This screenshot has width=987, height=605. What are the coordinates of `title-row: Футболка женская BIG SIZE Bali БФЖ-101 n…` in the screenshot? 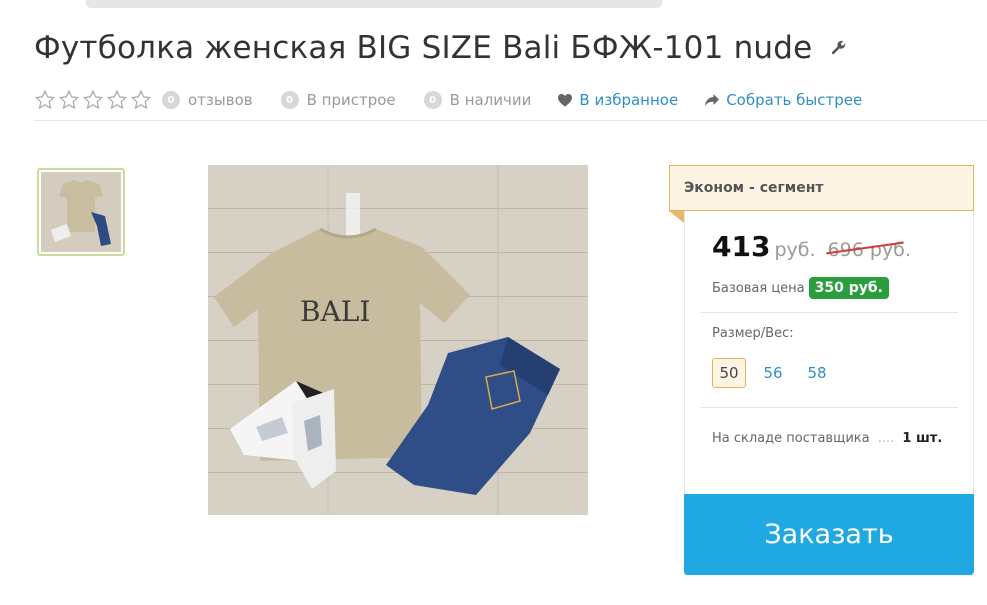 It's located at (441, 48).